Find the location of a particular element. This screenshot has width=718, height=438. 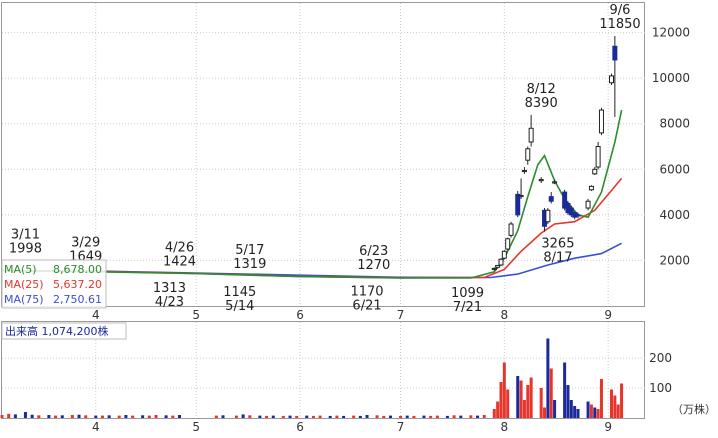

annotation-date: 3/29 is located at coordinates (85, 242).